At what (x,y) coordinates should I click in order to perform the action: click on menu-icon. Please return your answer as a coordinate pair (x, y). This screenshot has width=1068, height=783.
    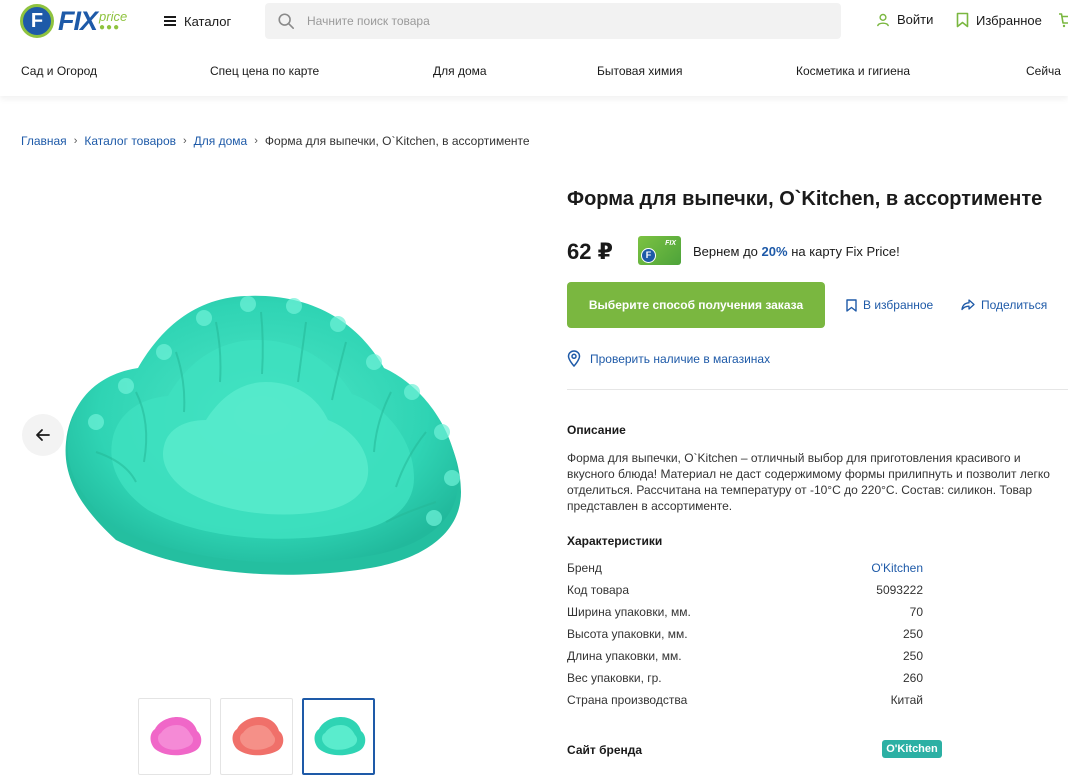
    Looking at the image, I should click on (170, 21).